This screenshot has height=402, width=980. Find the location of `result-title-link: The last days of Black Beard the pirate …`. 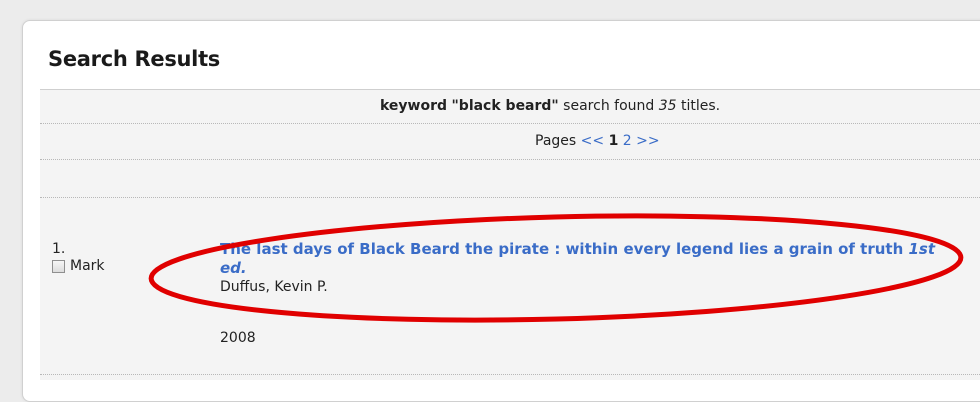

result-title-link: The last days of Black Beard the pirate … is located at coordinates (590, 259).